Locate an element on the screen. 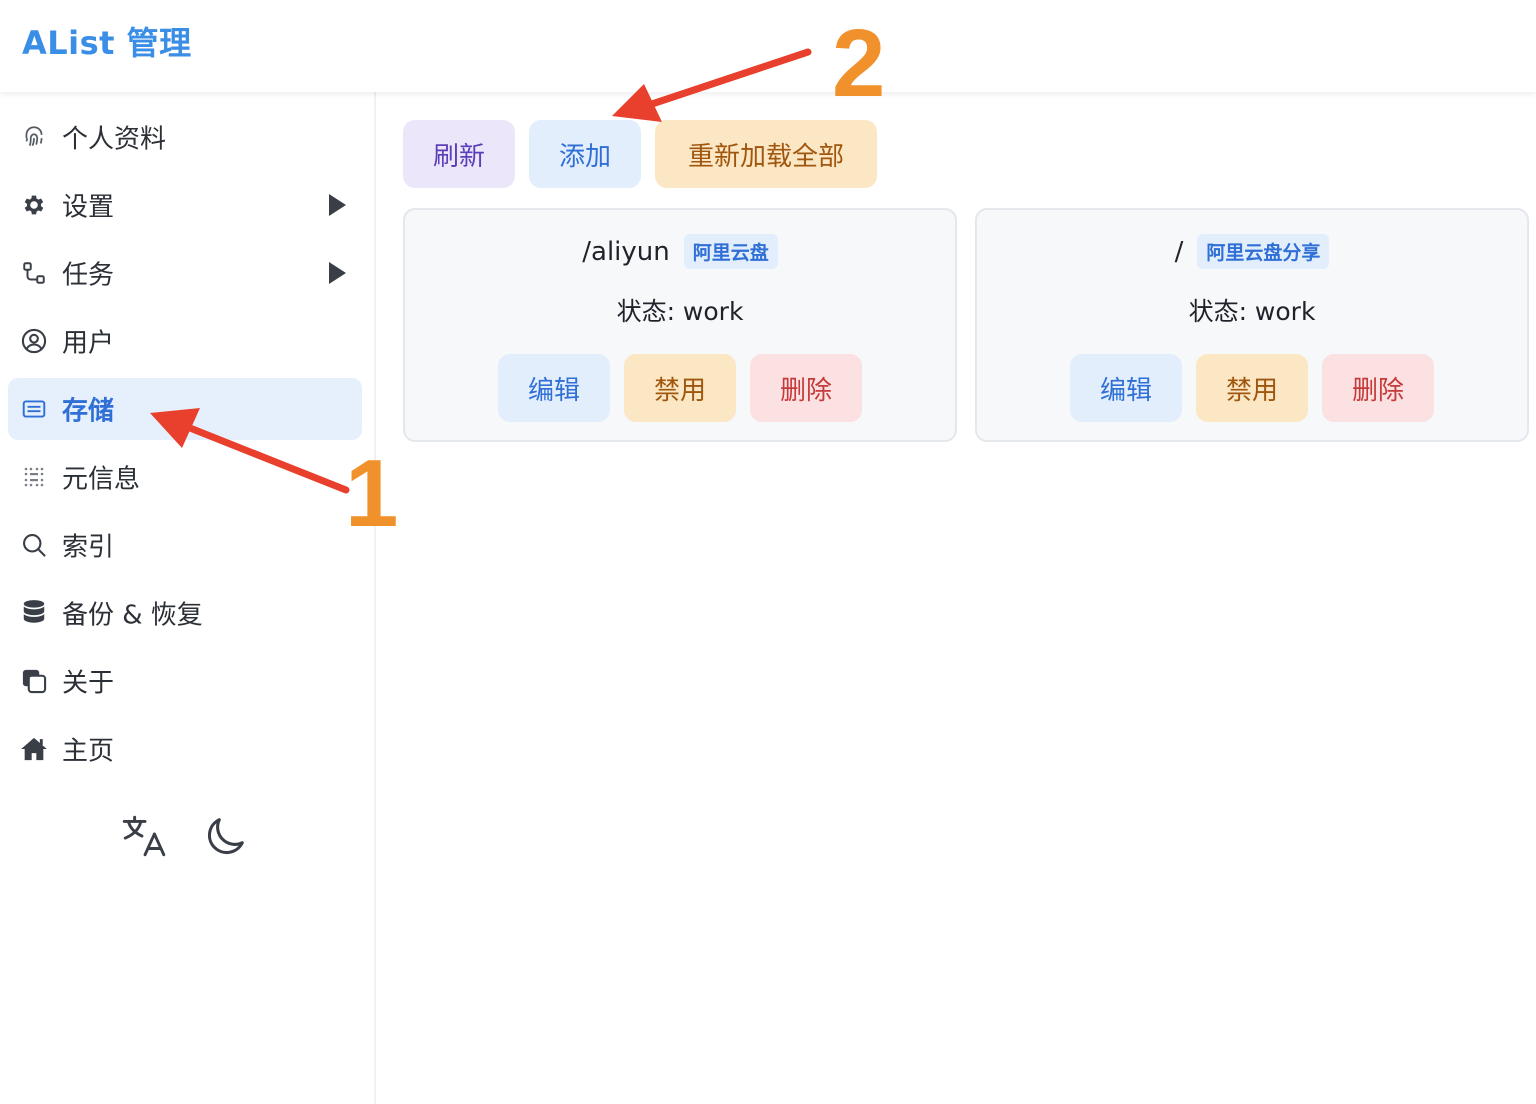 Image resolution: width=1536 pixels, height=1104 pixels. sidebar-item-label: 存储 is located at coordinates (88, 411).